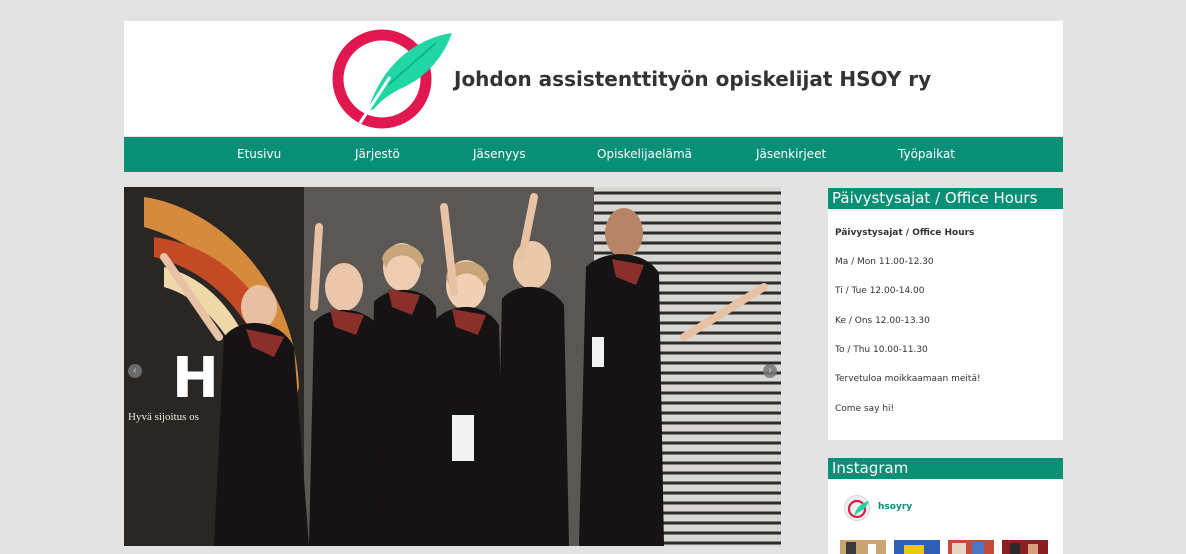 The image size is (1186, 554). I want to click on chevron-right-icon: ›, so click(770, 371).